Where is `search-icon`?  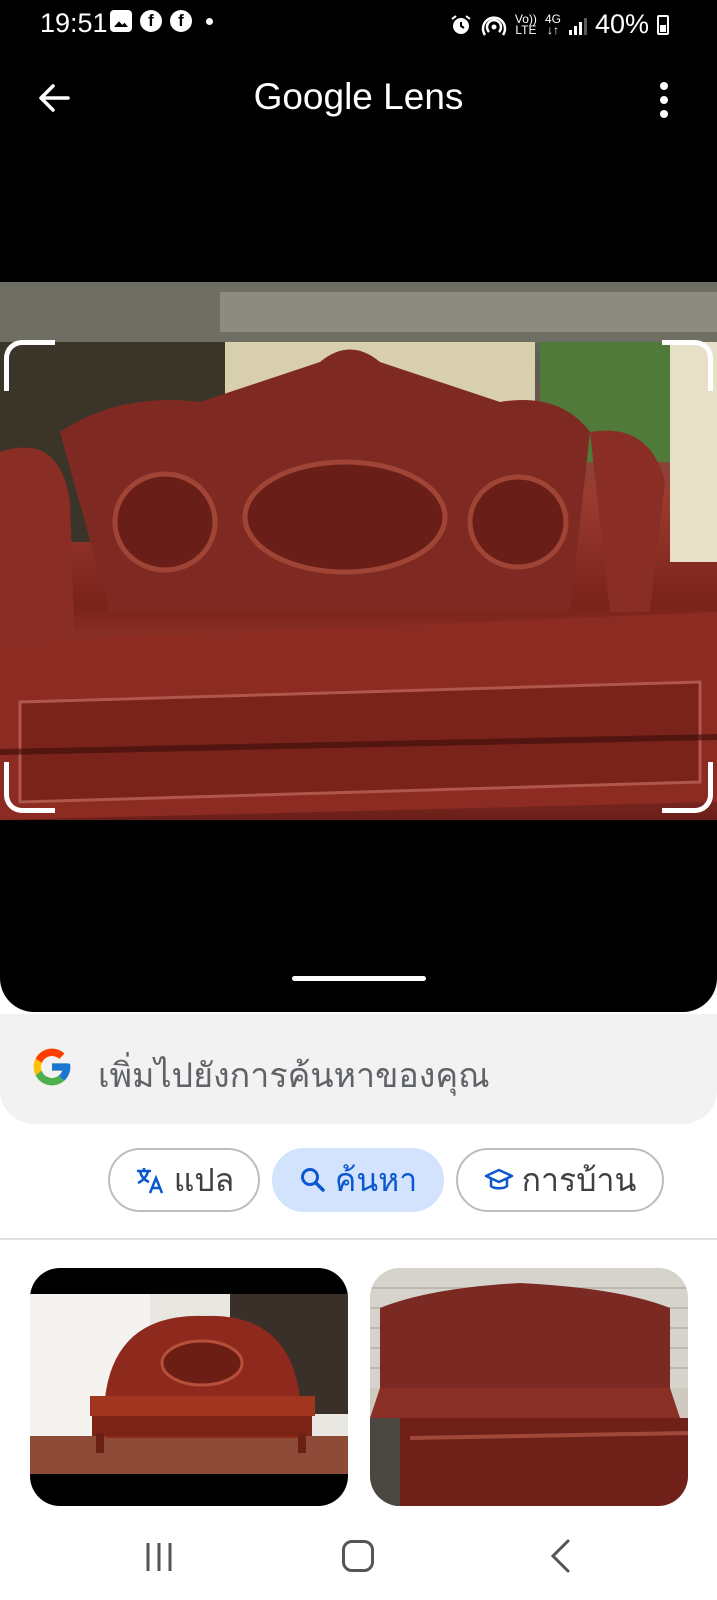
search-icon is located at coordinates (312, 1180).